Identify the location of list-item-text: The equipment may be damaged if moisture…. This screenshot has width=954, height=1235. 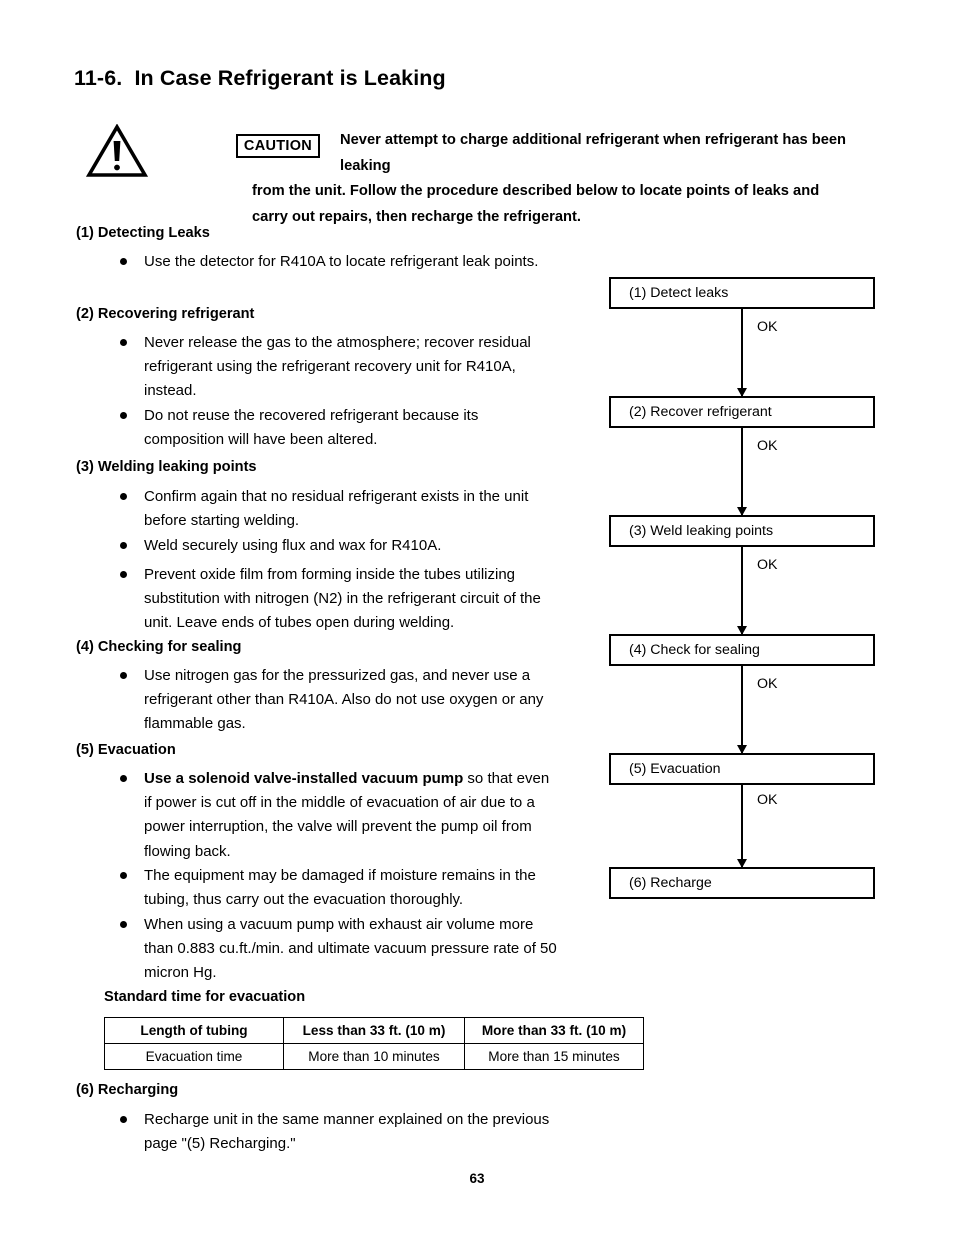
(340, 888).